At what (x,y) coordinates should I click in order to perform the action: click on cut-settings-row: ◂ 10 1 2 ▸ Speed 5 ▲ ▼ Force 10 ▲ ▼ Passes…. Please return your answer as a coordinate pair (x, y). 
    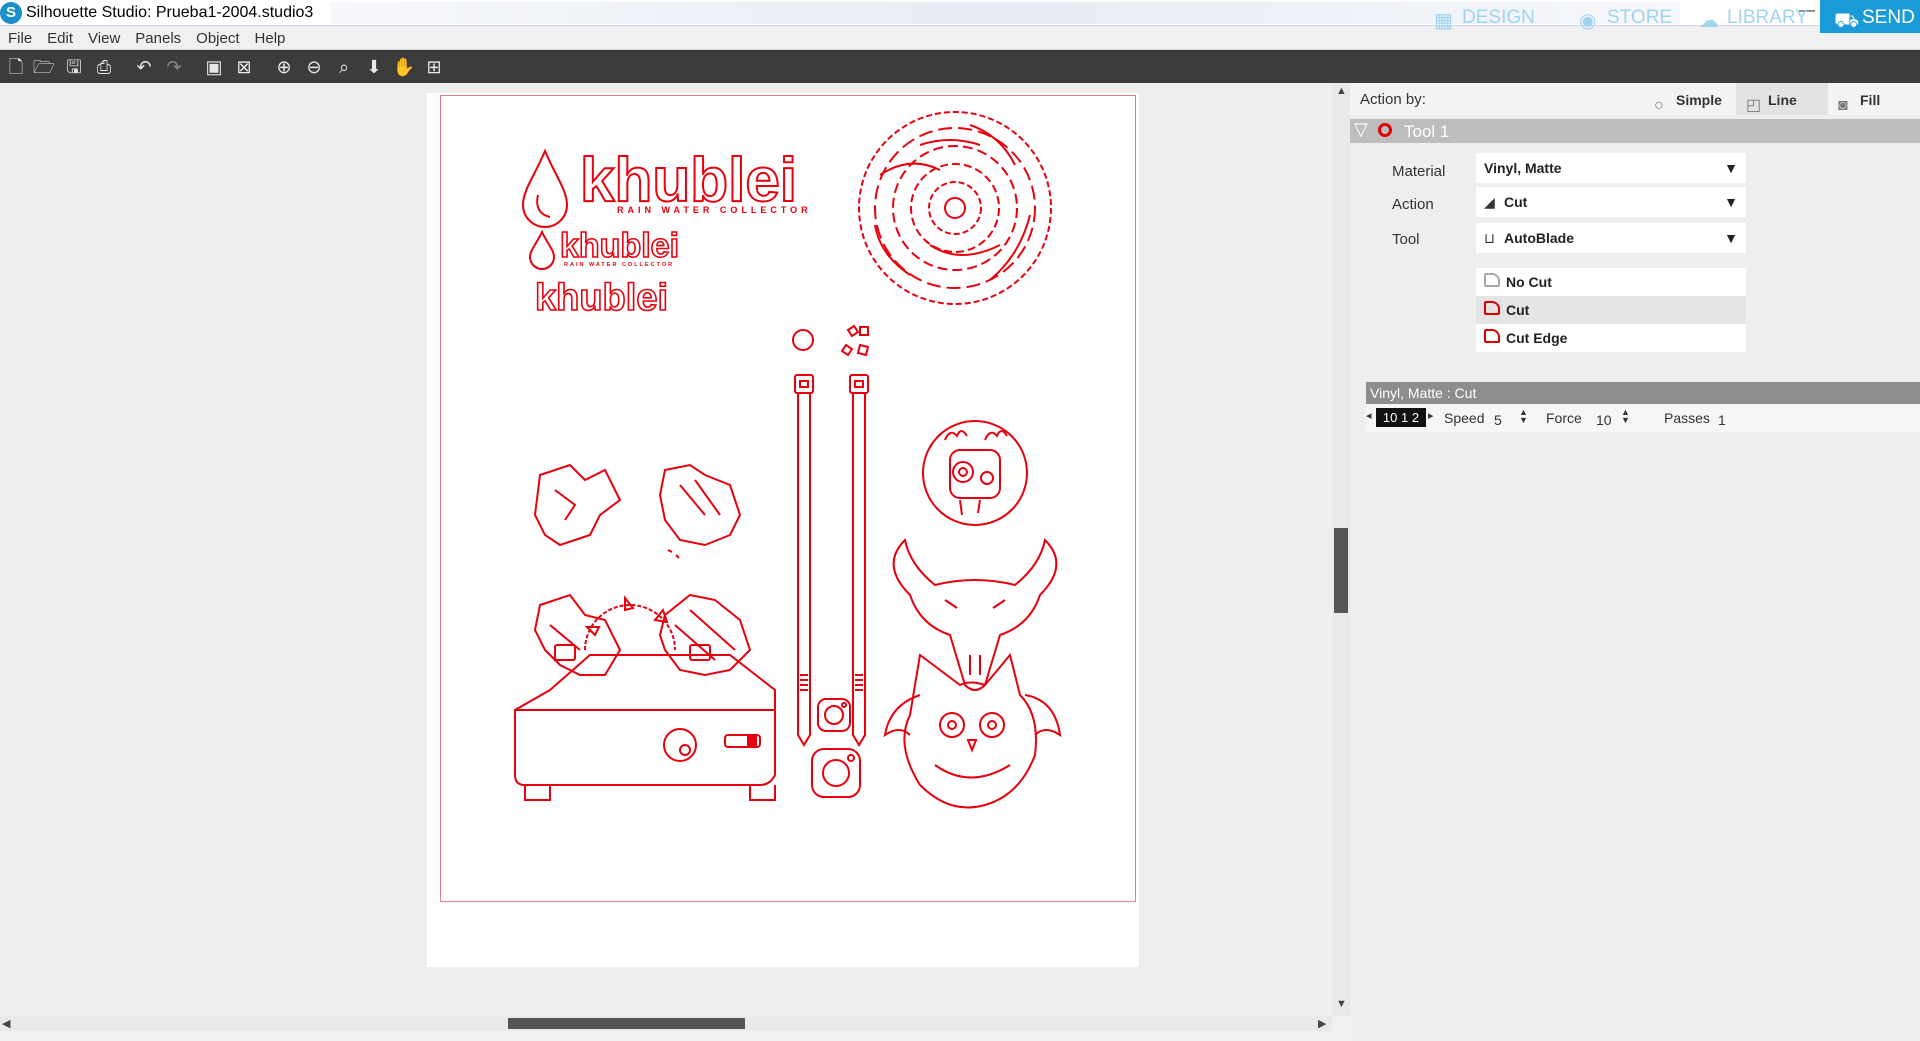
    Looking at the image, I should click on (1643, 418).